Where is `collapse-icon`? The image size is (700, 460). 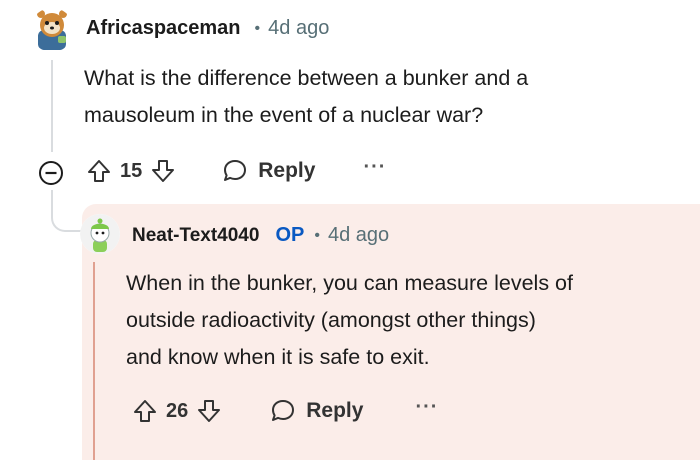 collapse-icon is located at coordinates (51, 173).